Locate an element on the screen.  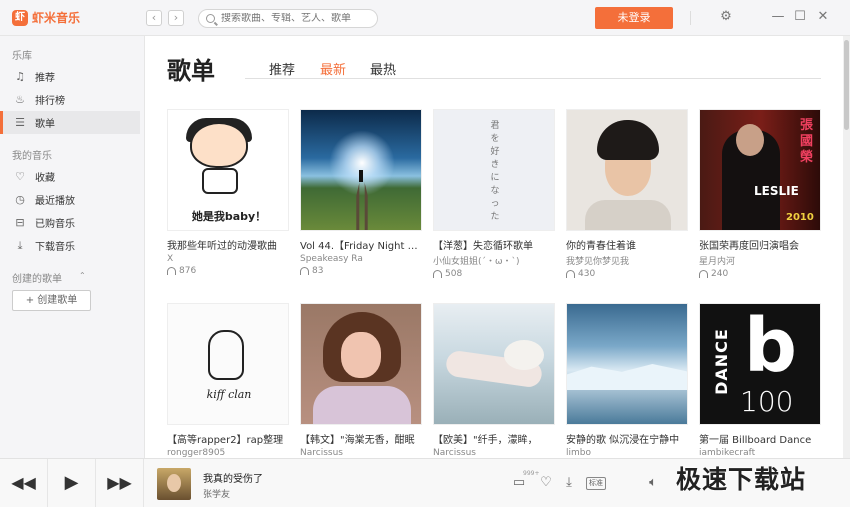
playlist-title: 【欧美】"纤手，濛眸， is located at coordinates (494, 438).